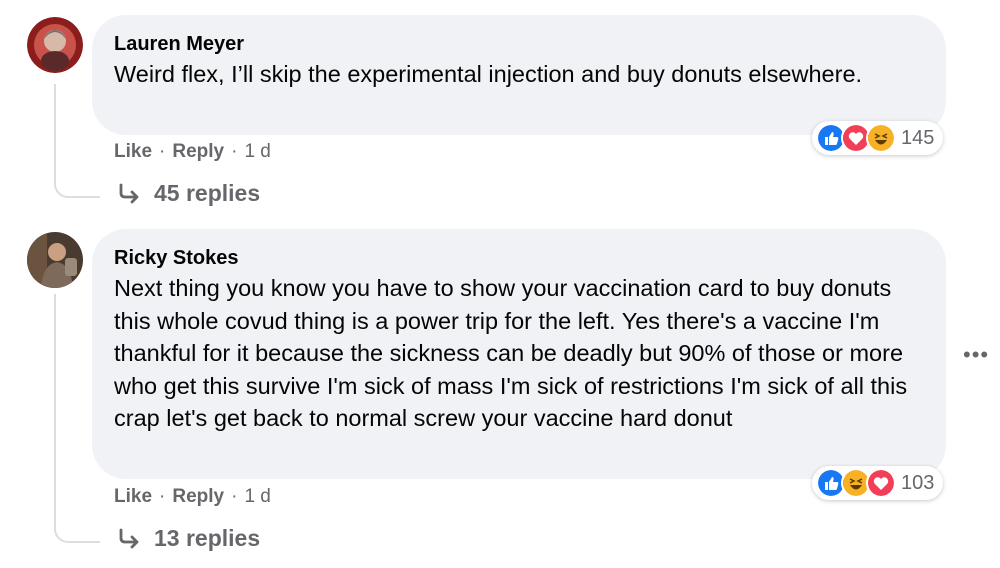 Image resolution: width=1000 pixels, height=568 pixels. Describe the element at coordinates (207, 193) in the screenshot. I see `replies-count: 45 replies` at that location.